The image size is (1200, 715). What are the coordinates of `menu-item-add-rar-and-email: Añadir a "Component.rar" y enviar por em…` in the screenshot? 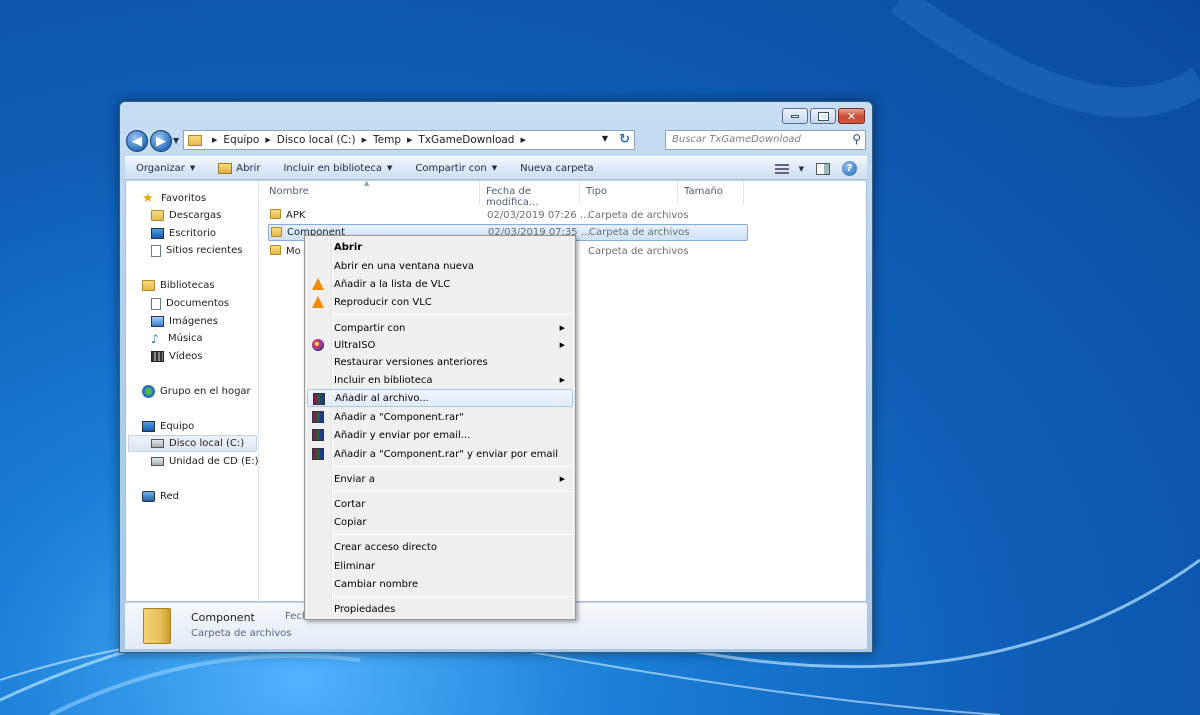 It's located at (440, 454).